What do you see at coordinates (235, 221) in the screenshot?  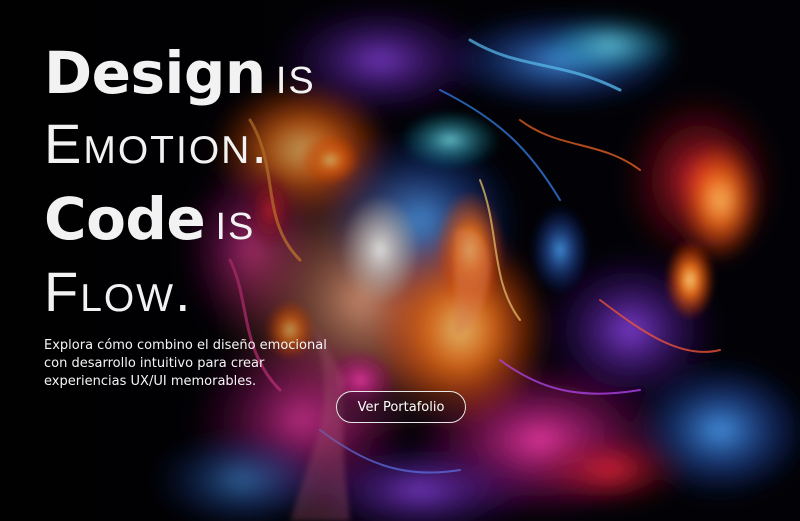 I see `headline-is-2: is` at bounding box center [235, 221].